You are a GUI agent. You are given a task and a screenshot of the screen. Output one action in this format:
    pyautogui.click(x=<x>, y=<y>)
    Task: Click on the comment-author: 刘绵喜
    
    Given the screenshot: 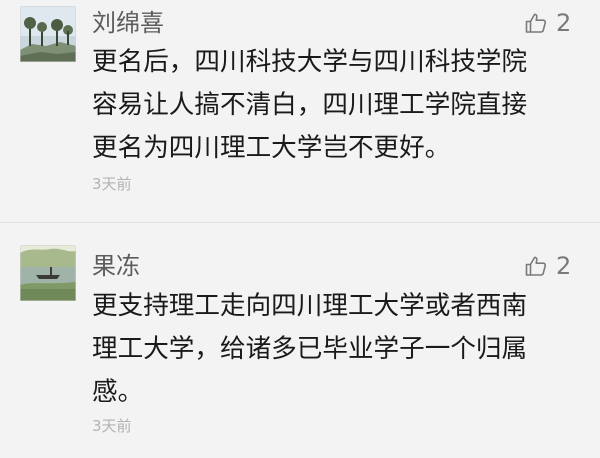 What is the action you would take?
    pyautogui.click(x=128, y=23)
    